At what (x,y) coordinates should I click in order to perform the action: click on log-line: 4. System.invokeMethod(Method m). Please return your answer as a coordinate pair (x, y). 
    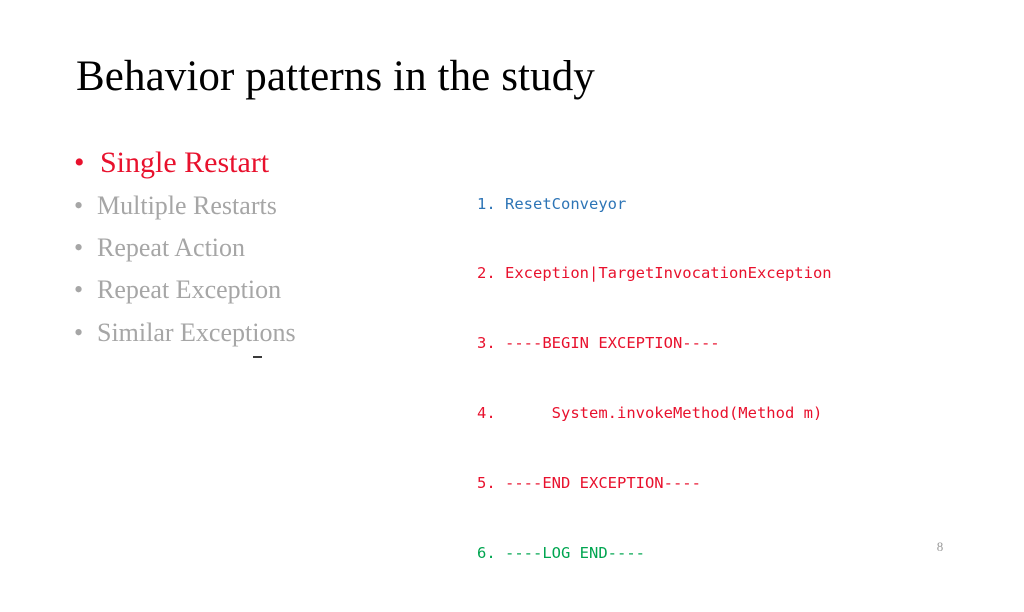
    Looking at the image, I should click on (654, 413).